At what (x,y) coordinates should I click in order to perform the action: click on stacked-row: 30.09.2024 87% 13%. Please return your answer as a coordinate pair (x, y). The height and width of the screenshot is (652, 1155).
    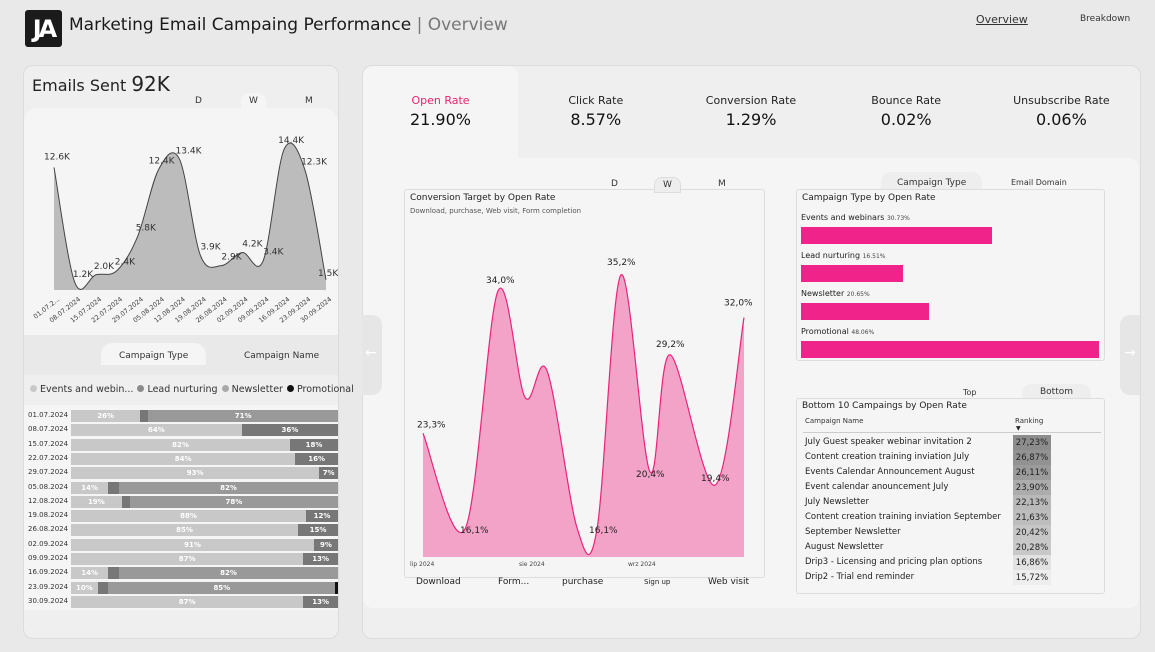
    Looking at the image, I should click on (183, 602).